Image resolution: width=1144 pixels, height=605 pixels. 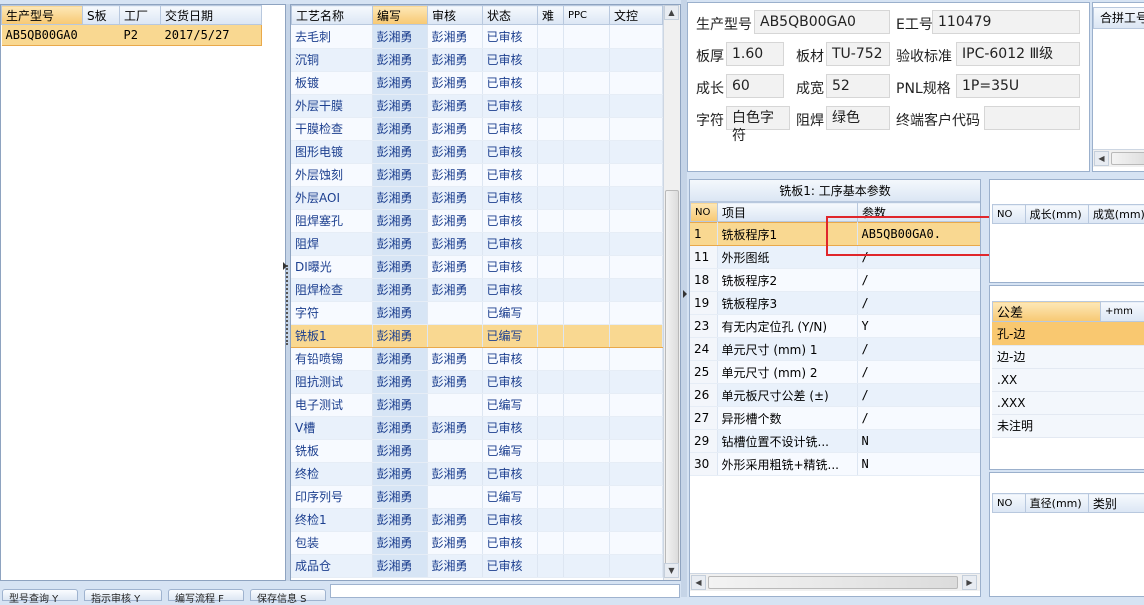 I want to click on process-row: 铣板1彭湘勇已编写, so click(x=476, y=335).